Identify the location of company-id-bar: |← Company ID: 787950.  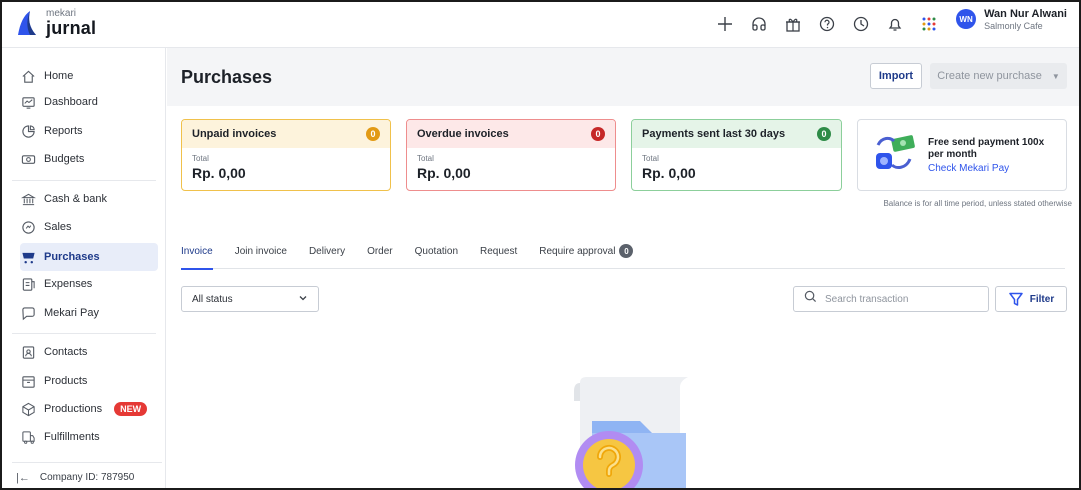
(87, 475).